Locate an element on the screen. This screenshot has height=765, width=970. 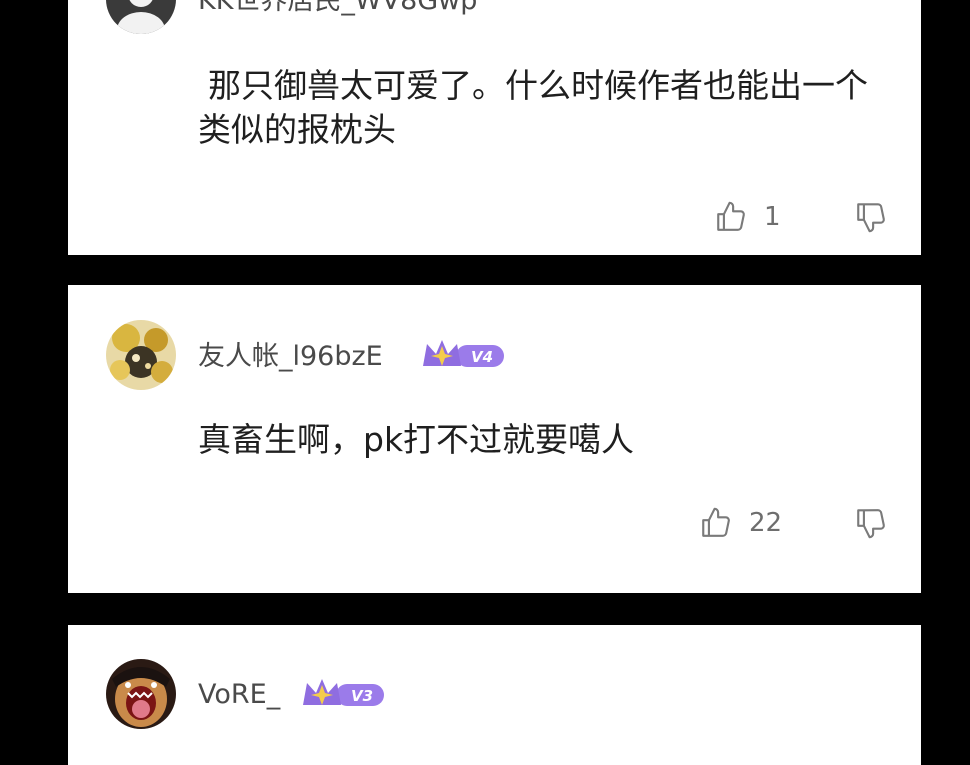
screaming-face-avatar-icon is located at coordinates (141, 694).